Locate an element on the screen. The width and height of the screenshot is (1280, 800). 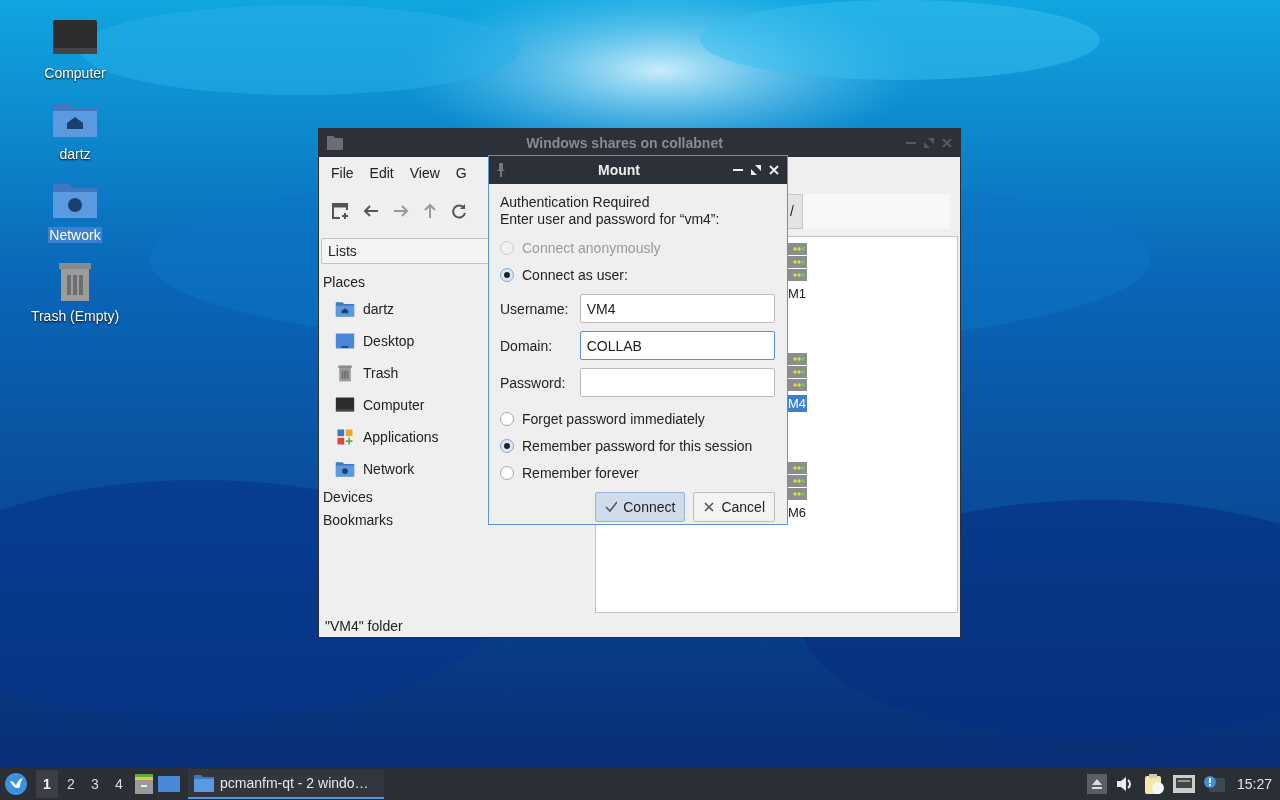
clock: 15:27 is located at coordinates (1254, 784).